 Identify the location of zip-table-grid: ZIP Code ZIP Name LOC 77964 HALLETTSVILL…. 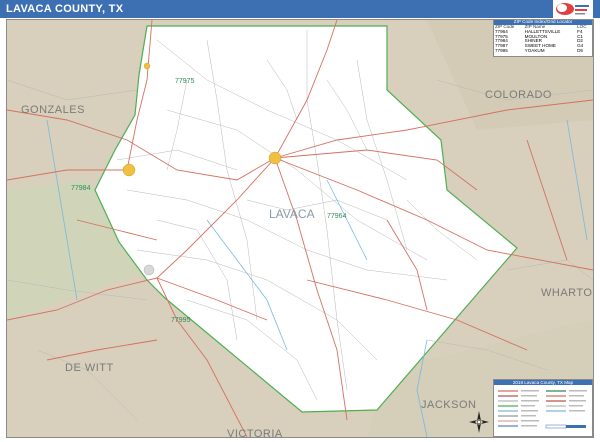
(543, 39).